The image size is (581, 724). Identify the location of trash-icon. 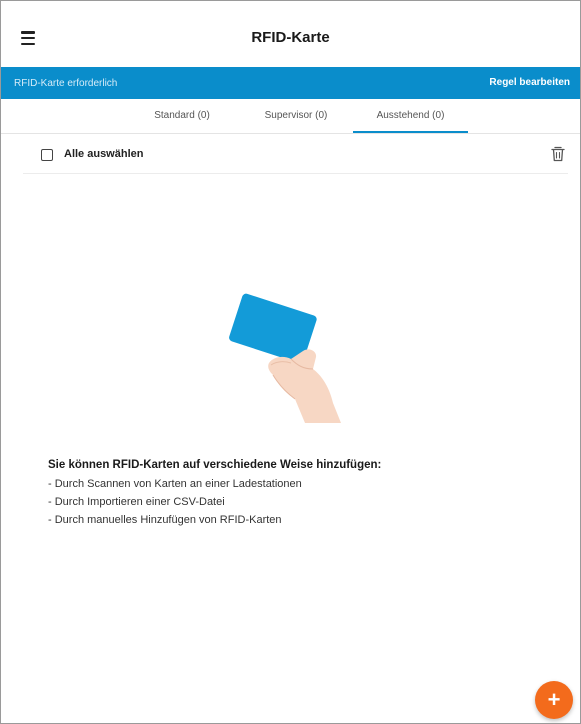
(558, 154).